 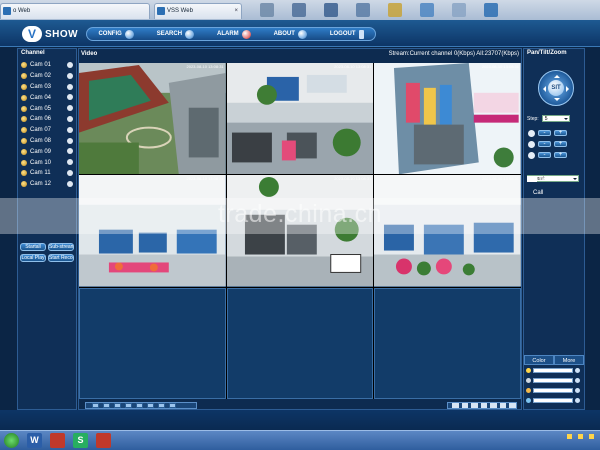 What do you see at coordinates (161, 405) in the screenshot?
I see `prev-page-icon` at bounding box center [161, 405].